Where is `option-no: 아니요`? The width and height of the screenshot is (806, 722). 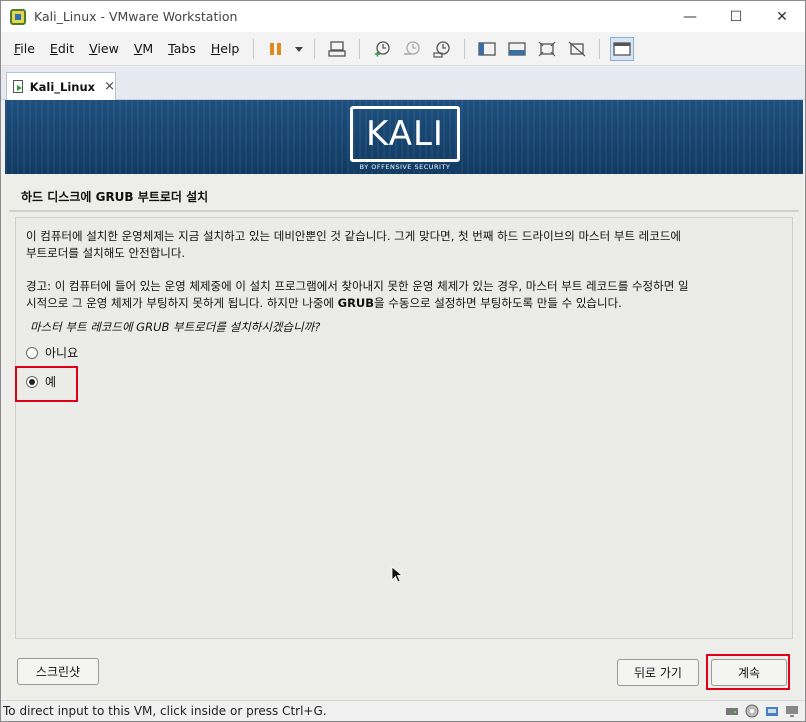 option-no: 아니요 is located at coordinates (52, 352).